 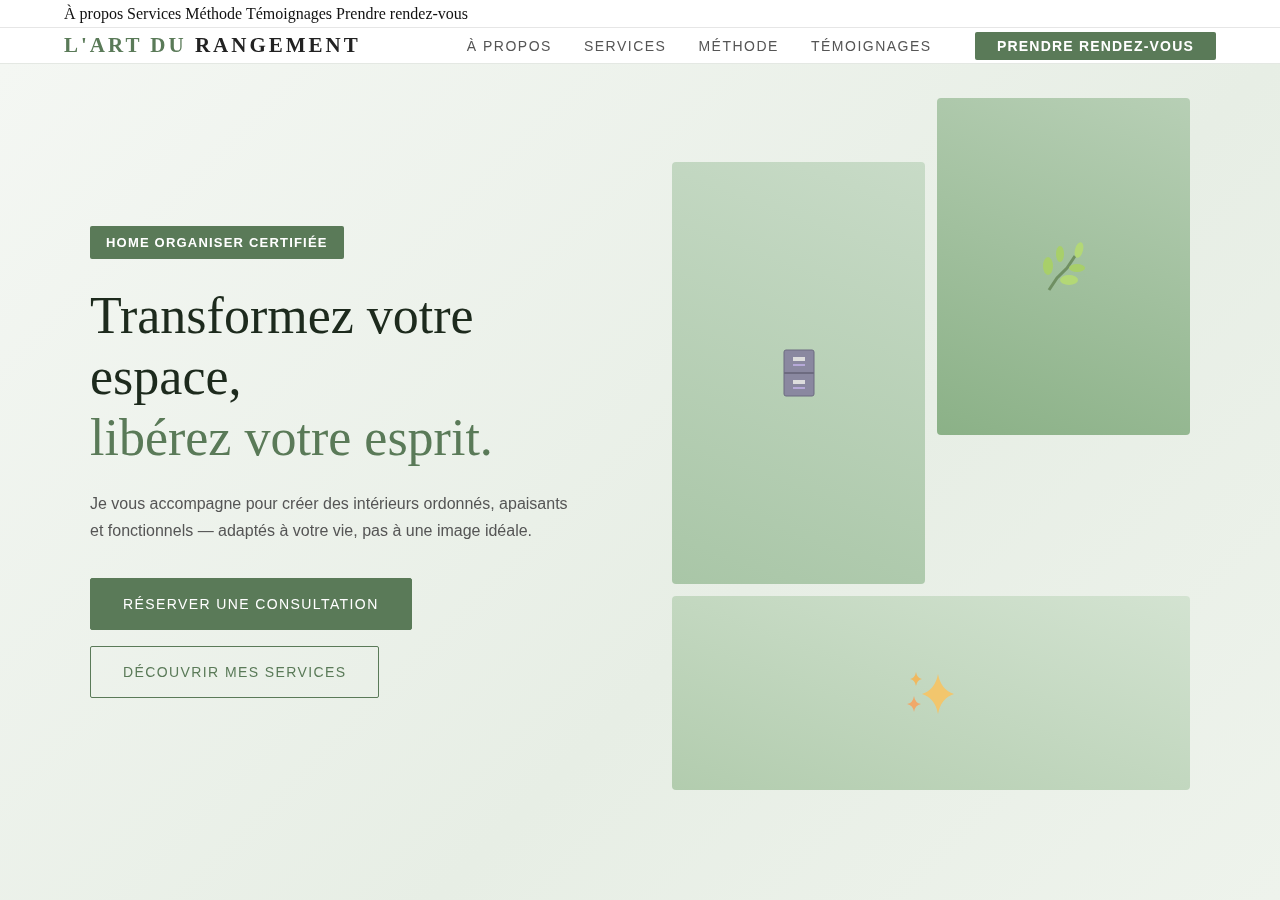 I want to click on consultation-button: RÉSERVER UNE CONSULTATION, so click(x=251, y=604).